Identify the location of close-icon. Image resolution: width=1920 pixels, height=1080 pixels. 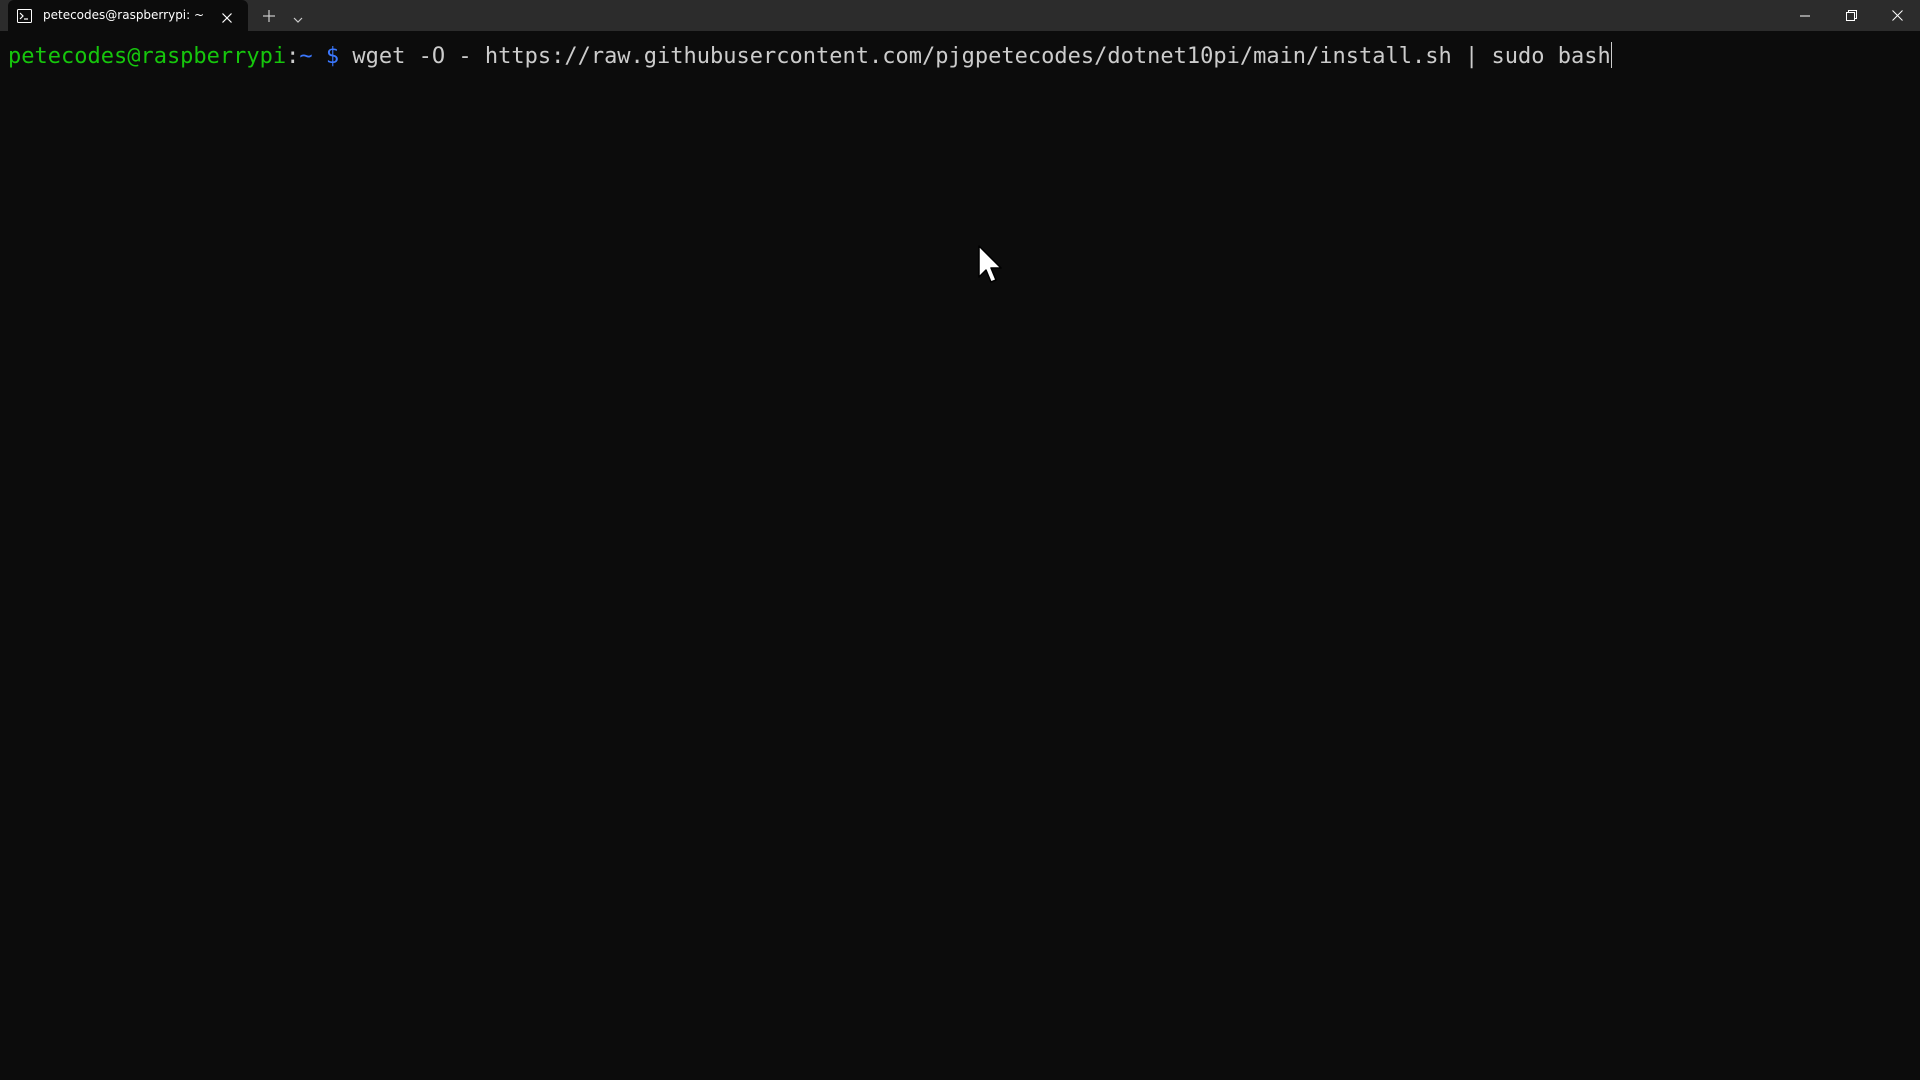
(1897, 15).